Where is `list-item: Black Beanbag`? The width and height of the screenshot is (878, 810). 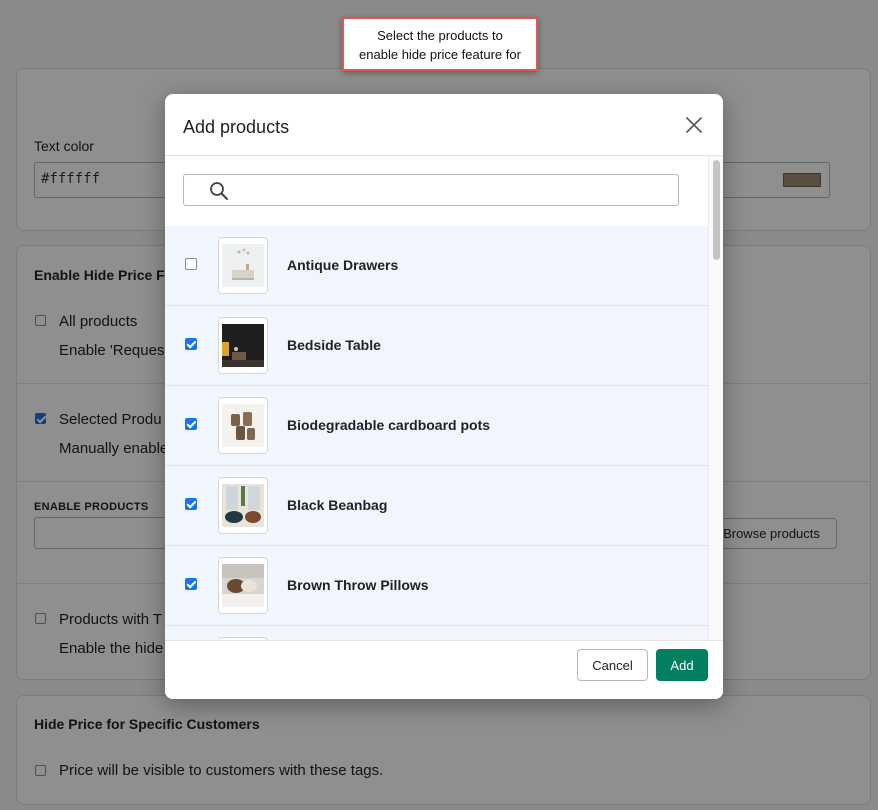
list-item: Black Beanbag is located at coordinates (436, 506).